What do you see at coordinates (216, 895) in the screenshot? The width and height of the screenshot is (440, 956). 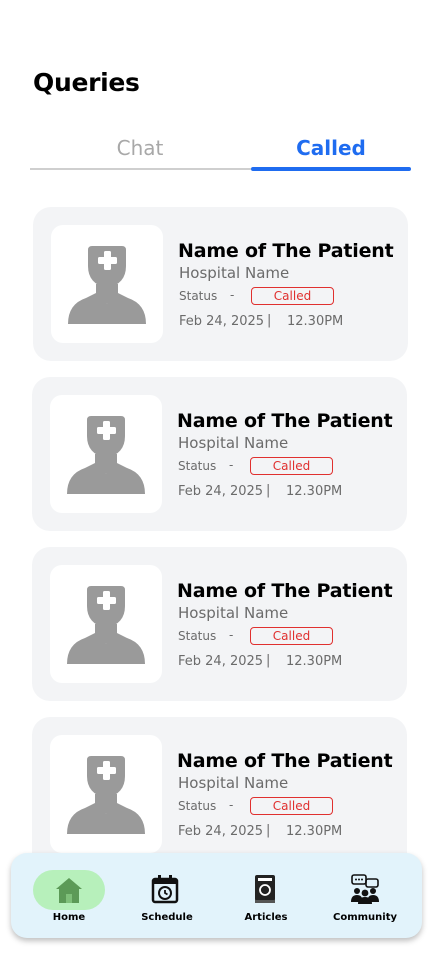 I see `bottom-navigation: Home Schedule Articles Community` at bounding box center [216, 895].